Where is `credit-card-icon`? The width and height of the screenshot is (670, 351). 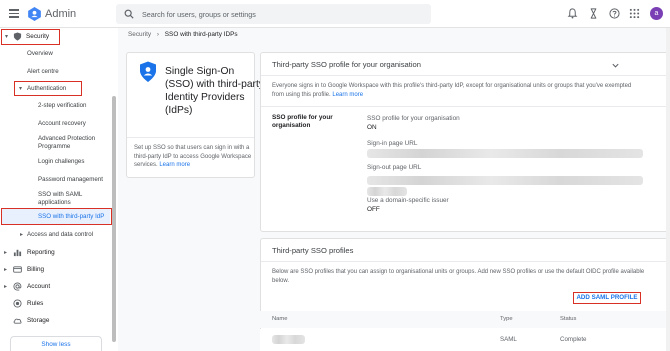 credit-card-icon is located at coordinates (17, 269).